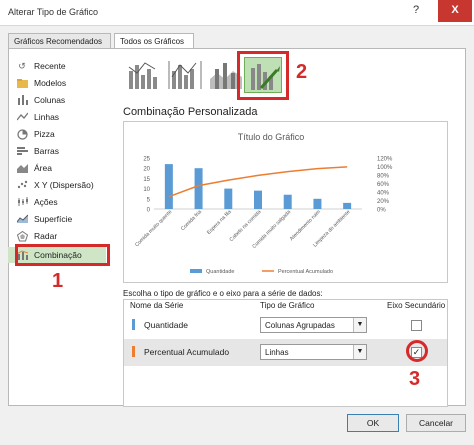 The width and height of the screenshot is (474, 445). I want to click on radar-chart-icon, so click(22, 236).